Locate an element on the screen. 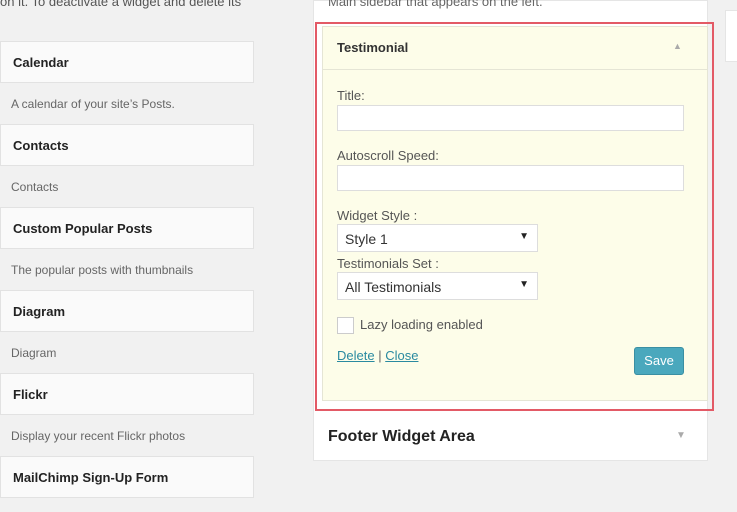 The width and height of the screenshot is (737, 512). widget-custom-popular-posts: Custom Popular Posts is located at coordinates (127, 228).